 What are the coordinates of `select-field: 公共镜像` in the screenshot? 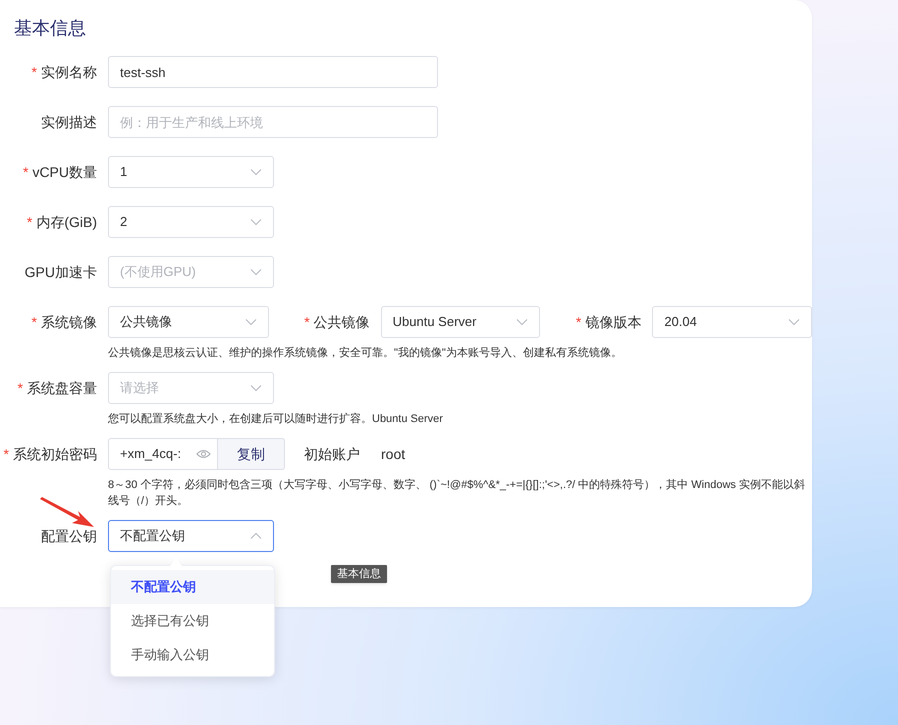 It's located at (188, 322).